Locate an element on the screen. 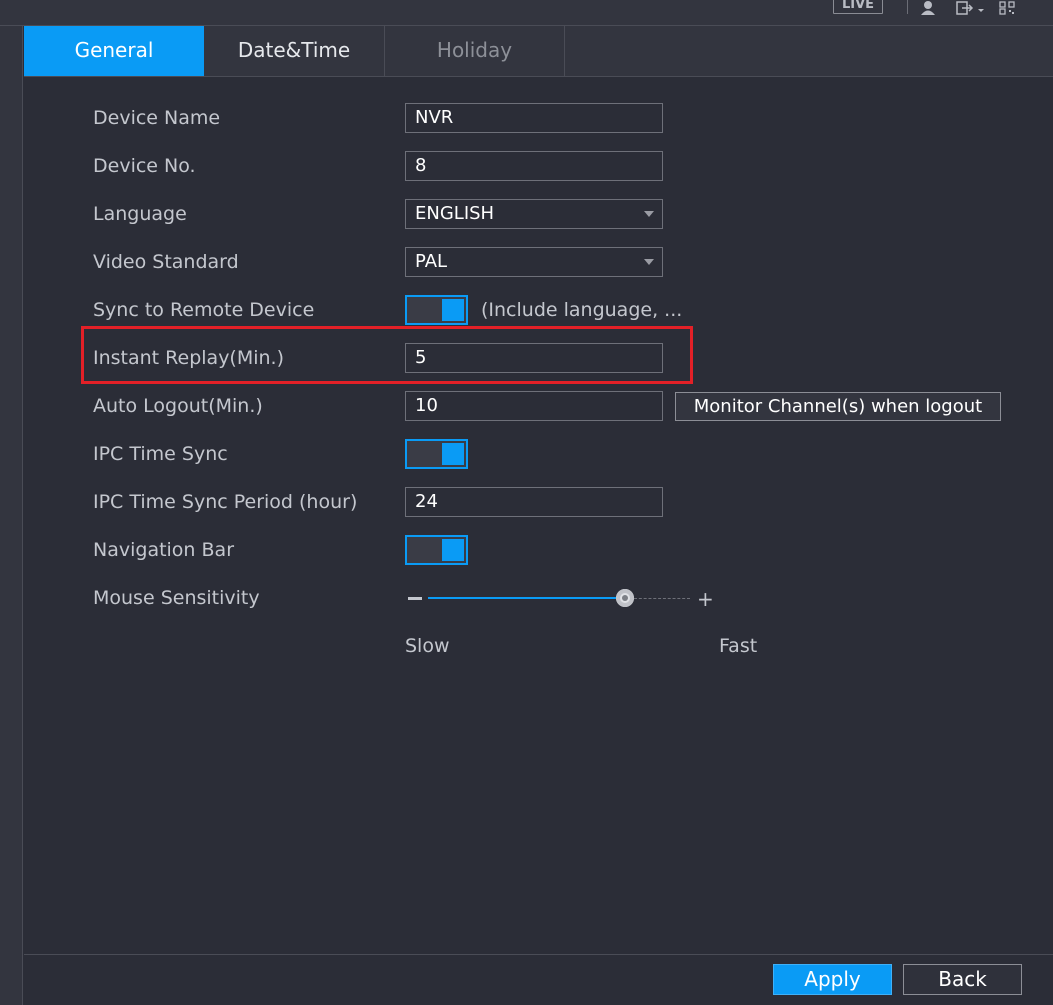 This screenshot has width=1053, height=1005. device-no-input: 8 is located at coordinates (534, 166).